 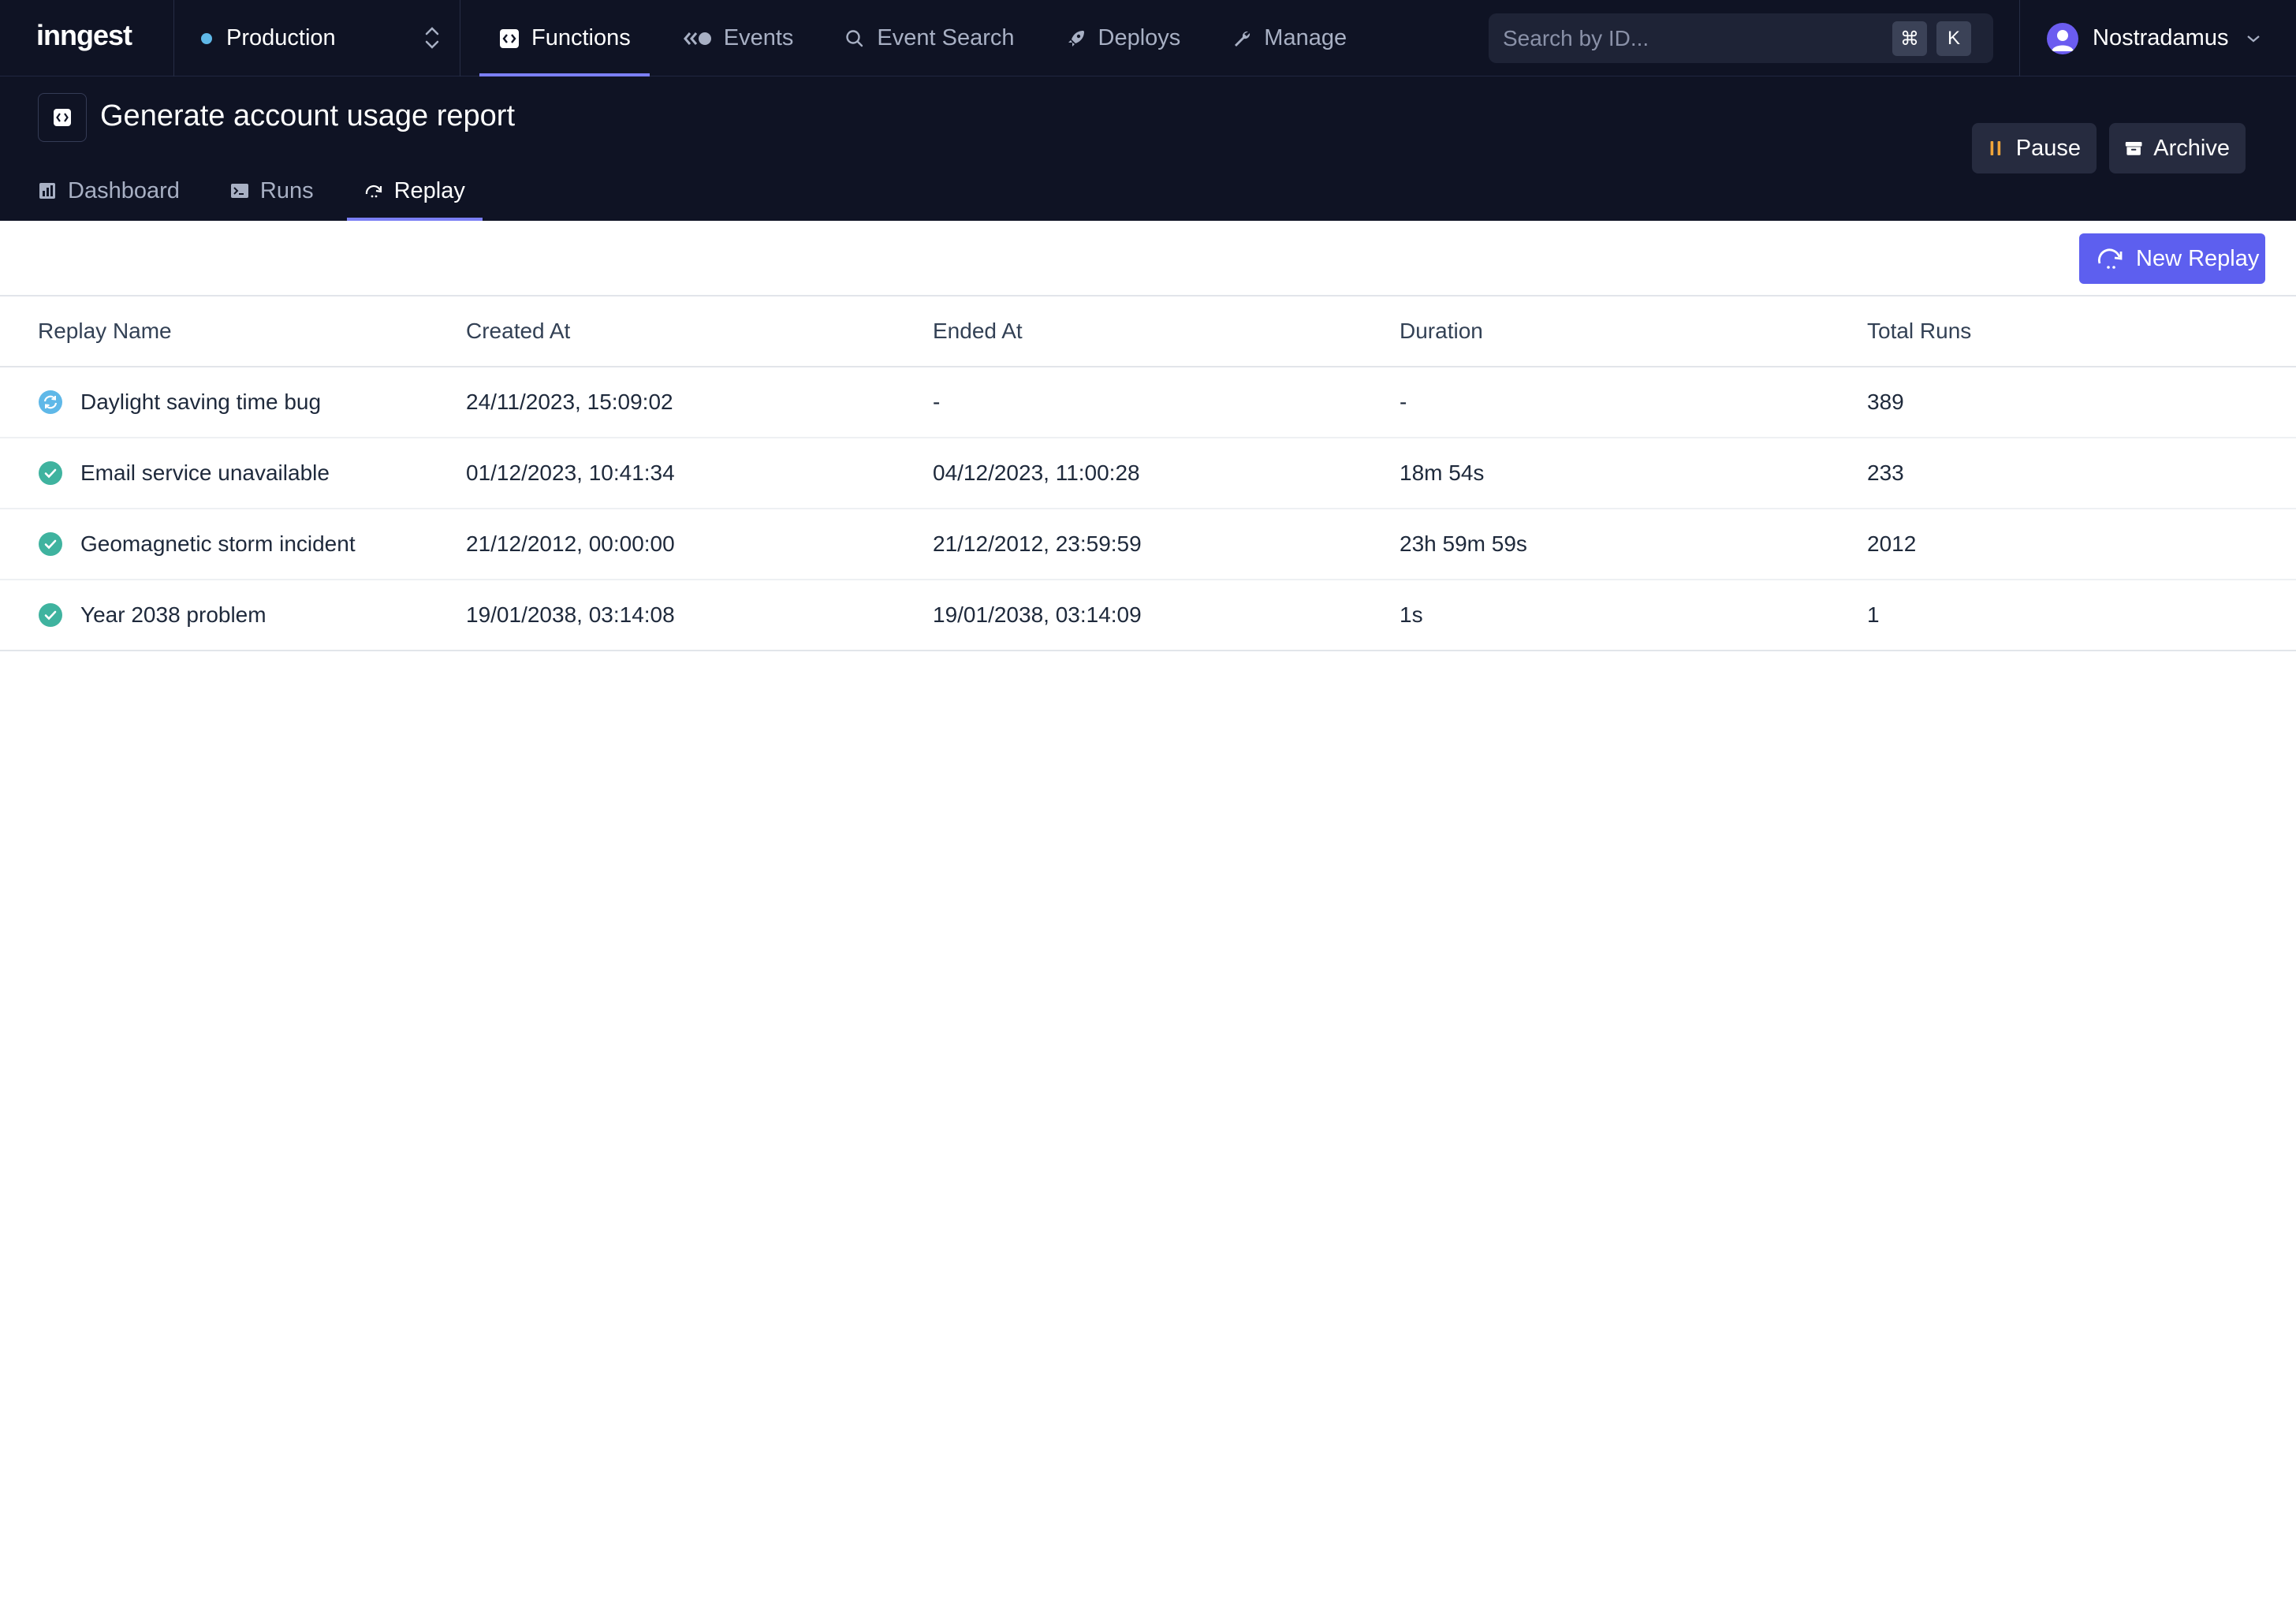 What do you see at coordinates (2062, 38) in the screenshot?
I see `avatar` at bounding box center [2062, 38].